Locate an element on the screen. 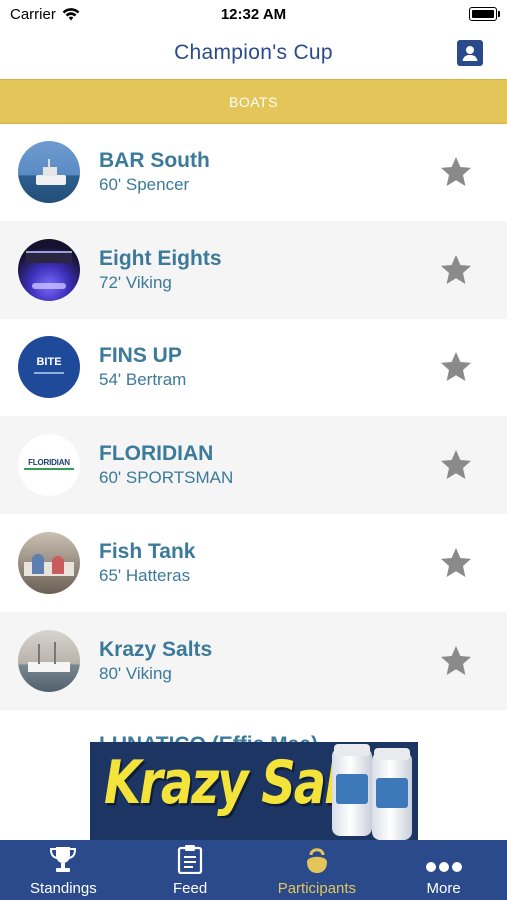 This screenshot has height=900, width=507. list-item: Krazy Salts 80' Viking is located at coordinates (253, 660).